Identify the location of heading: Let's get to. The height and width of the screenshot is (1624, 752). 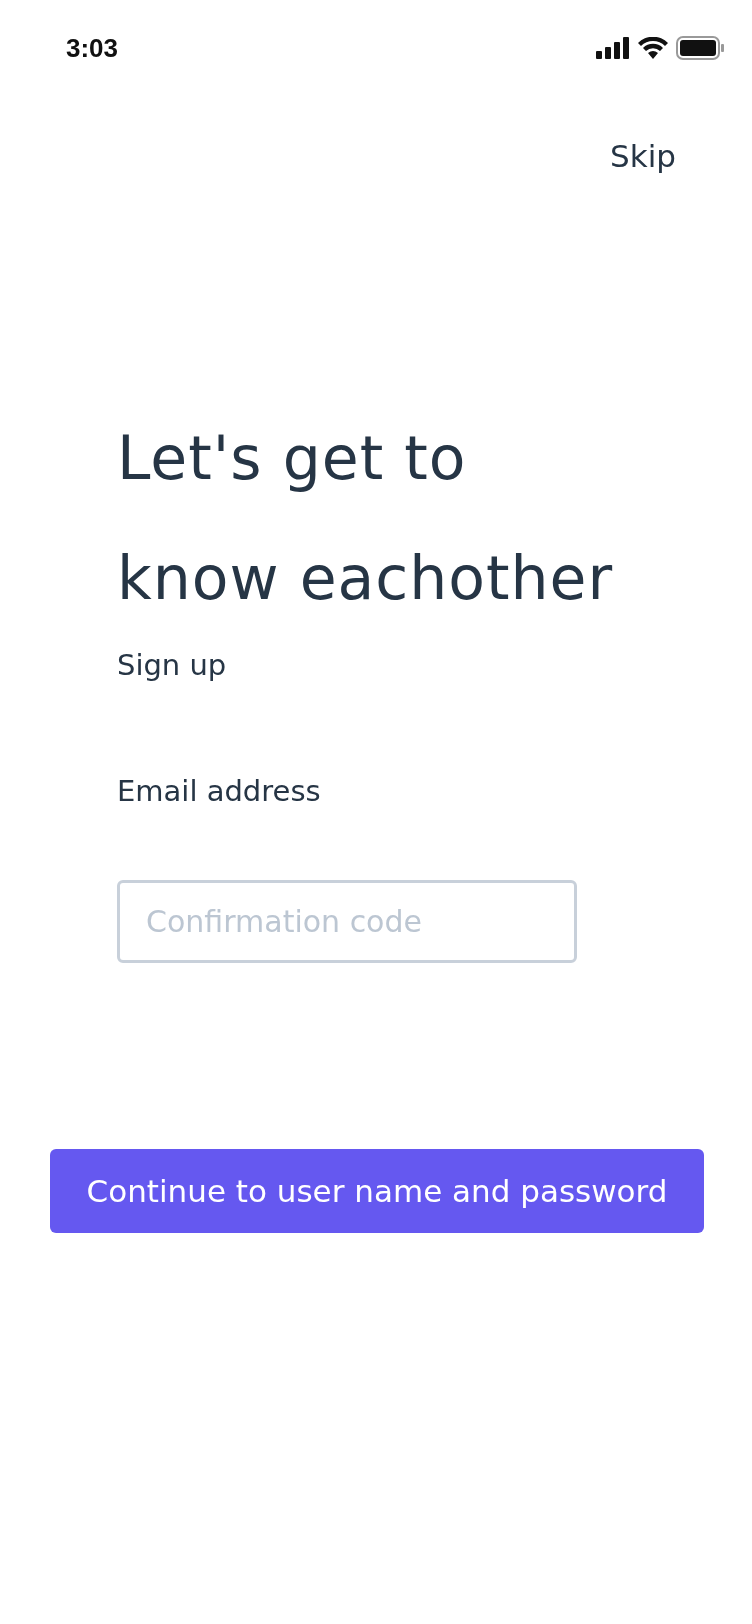
(292, 458).